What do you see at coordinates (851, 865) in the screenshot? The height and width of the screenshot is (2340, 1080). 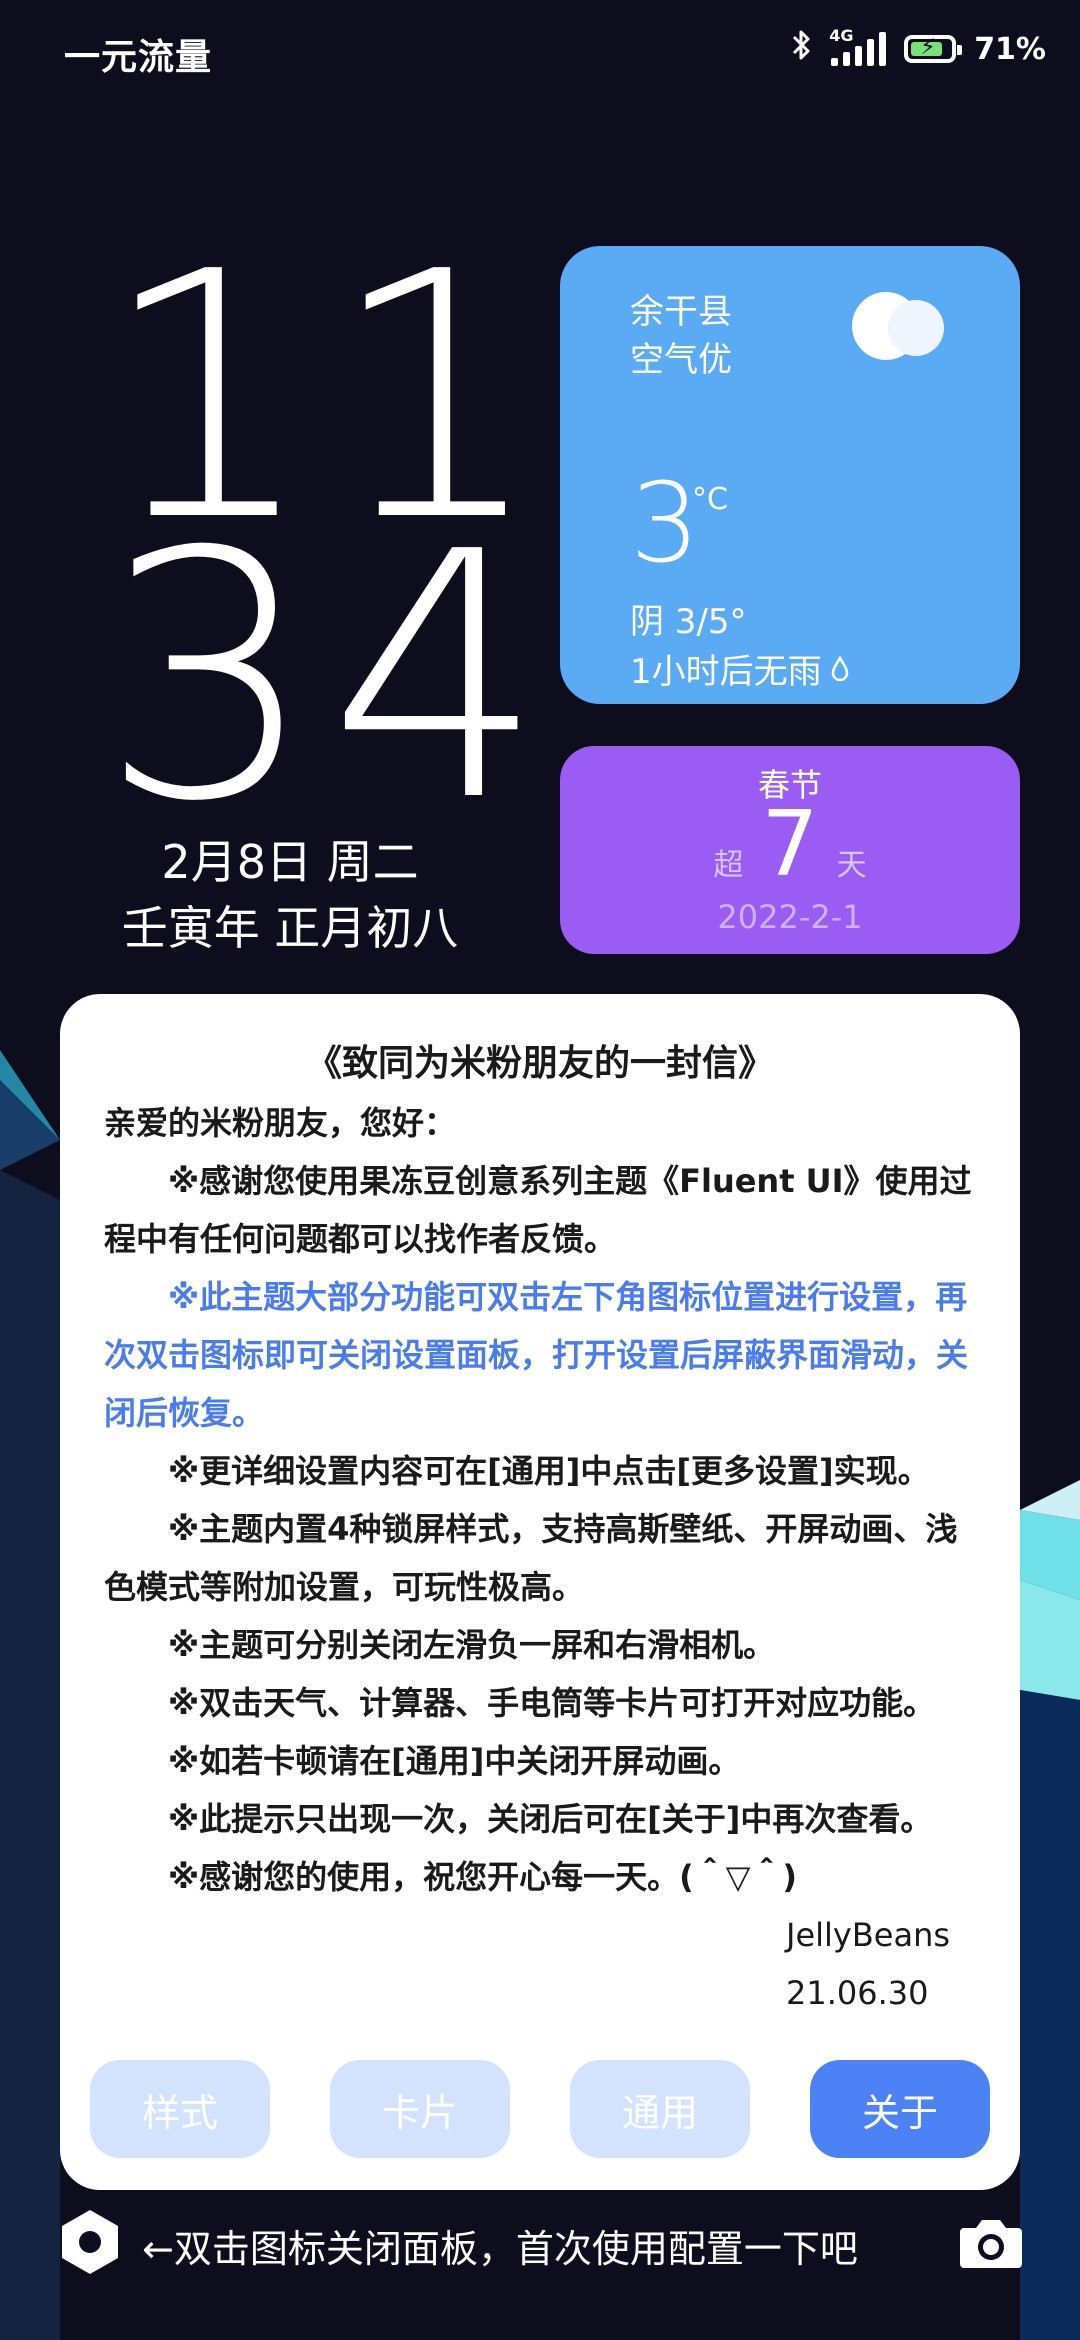 I see `countdown-suffix: 天` at bounding box center [851, 865].